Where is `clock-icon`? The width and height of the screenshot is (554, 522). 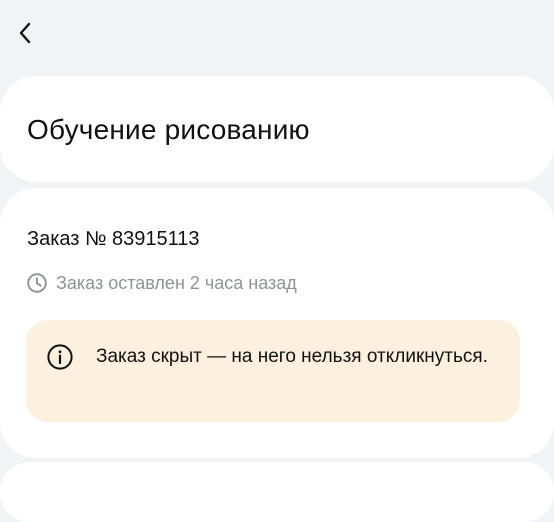
clock-icon is located at coordinates (37, 283).